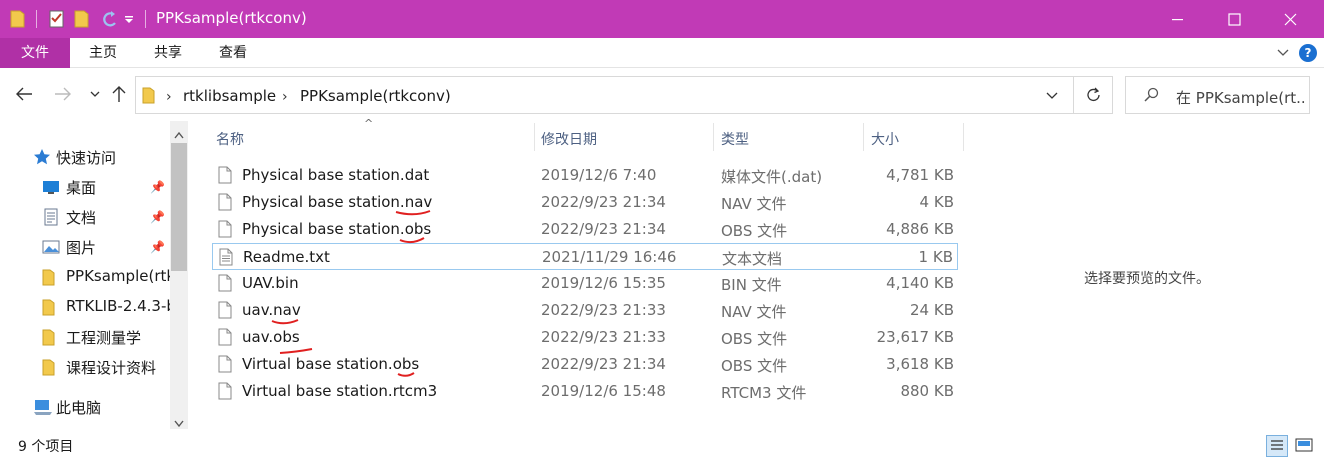  Describe the element at coordinates (337, 202) in the screenshot. I see `file-name: Physical base station.nav` at that location.